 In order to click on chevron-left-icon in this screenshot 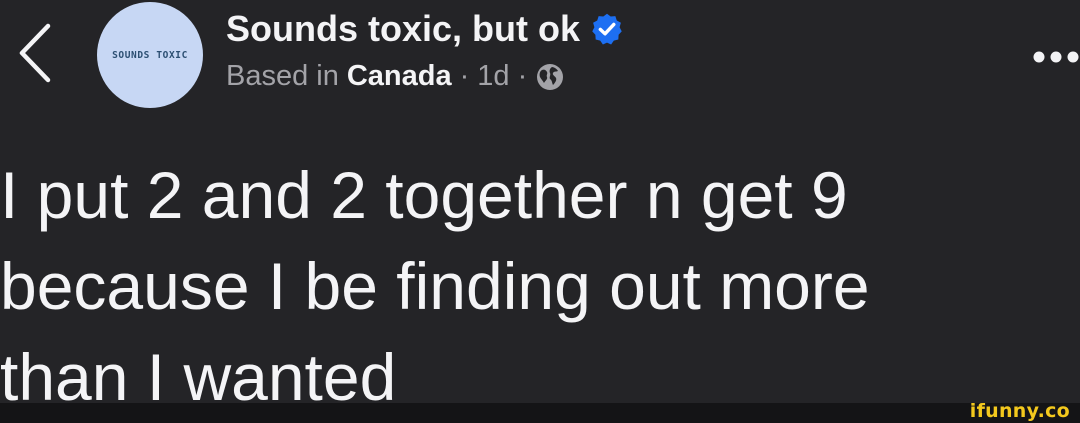, I will do `click(35, 53)`.